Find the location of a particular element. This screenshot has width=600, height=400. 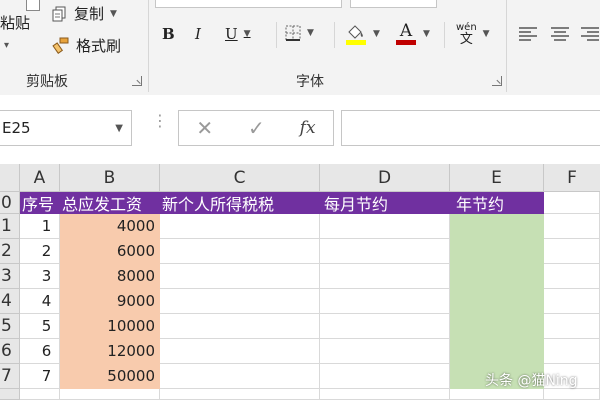

name-box: E25 ▼ is located at coordinates (66, 128).